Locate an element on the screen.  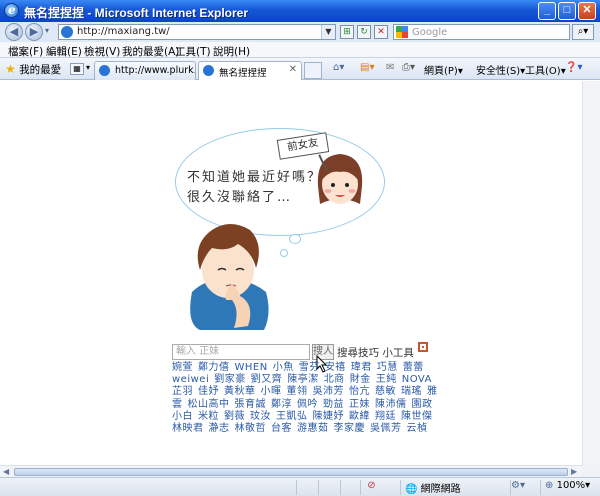
name-link: 松山高中 is located at coordinates (209, 404).